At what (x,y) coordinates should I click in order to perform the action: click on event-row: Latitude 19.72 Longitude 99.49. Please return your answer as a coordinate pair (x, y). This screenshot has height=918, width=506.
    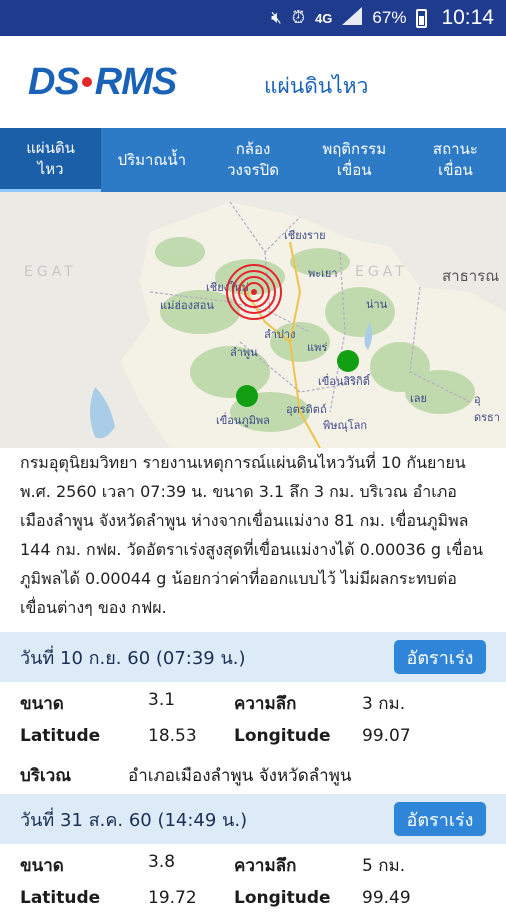
    Looking at the image, I should click on (253, 900).